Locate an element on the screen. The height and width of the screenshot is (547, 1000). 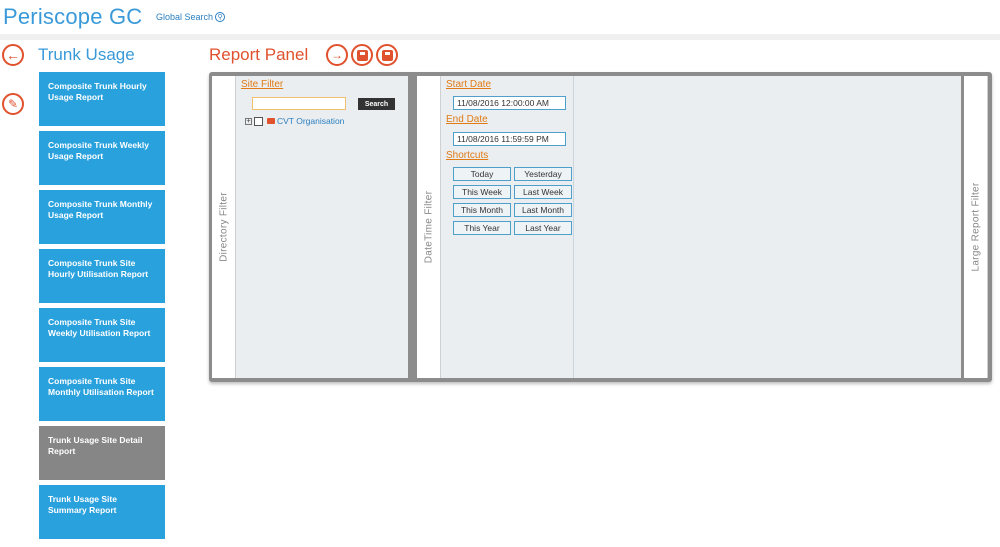
tab-directory-filter-label: Directory Filter is located at coordinates (223, 227).